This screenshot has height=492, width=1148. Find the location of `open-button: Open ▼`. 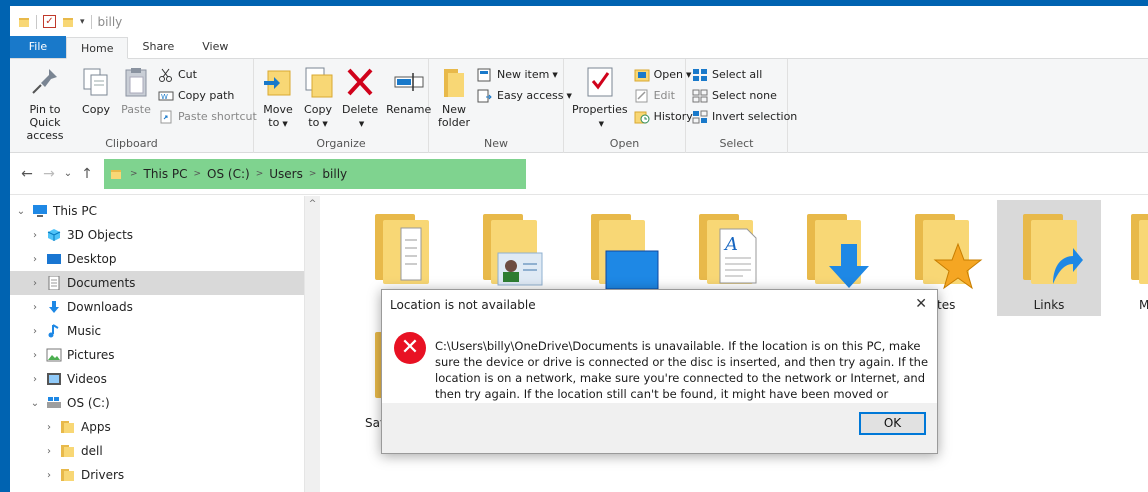

open-button: Open ▼ is located at coordinates (663, 74).